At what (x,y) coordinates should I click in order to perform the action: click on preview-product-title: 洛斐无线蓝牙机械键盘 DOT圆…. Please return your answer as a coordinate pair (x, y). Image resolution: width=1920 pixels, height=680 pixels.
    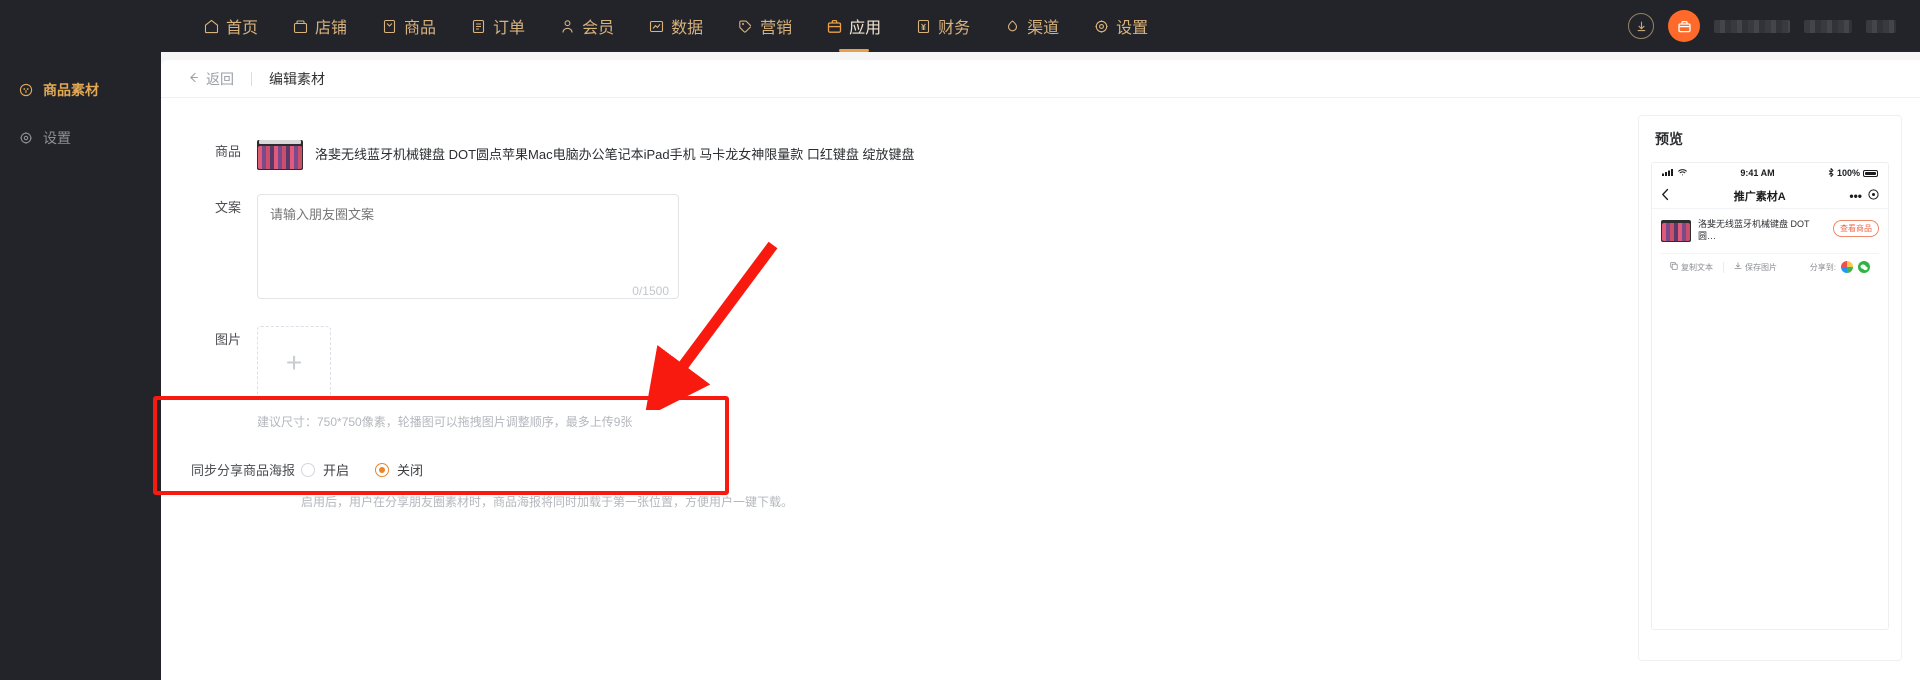
    Looking at the image, I should click on (1754, 230).